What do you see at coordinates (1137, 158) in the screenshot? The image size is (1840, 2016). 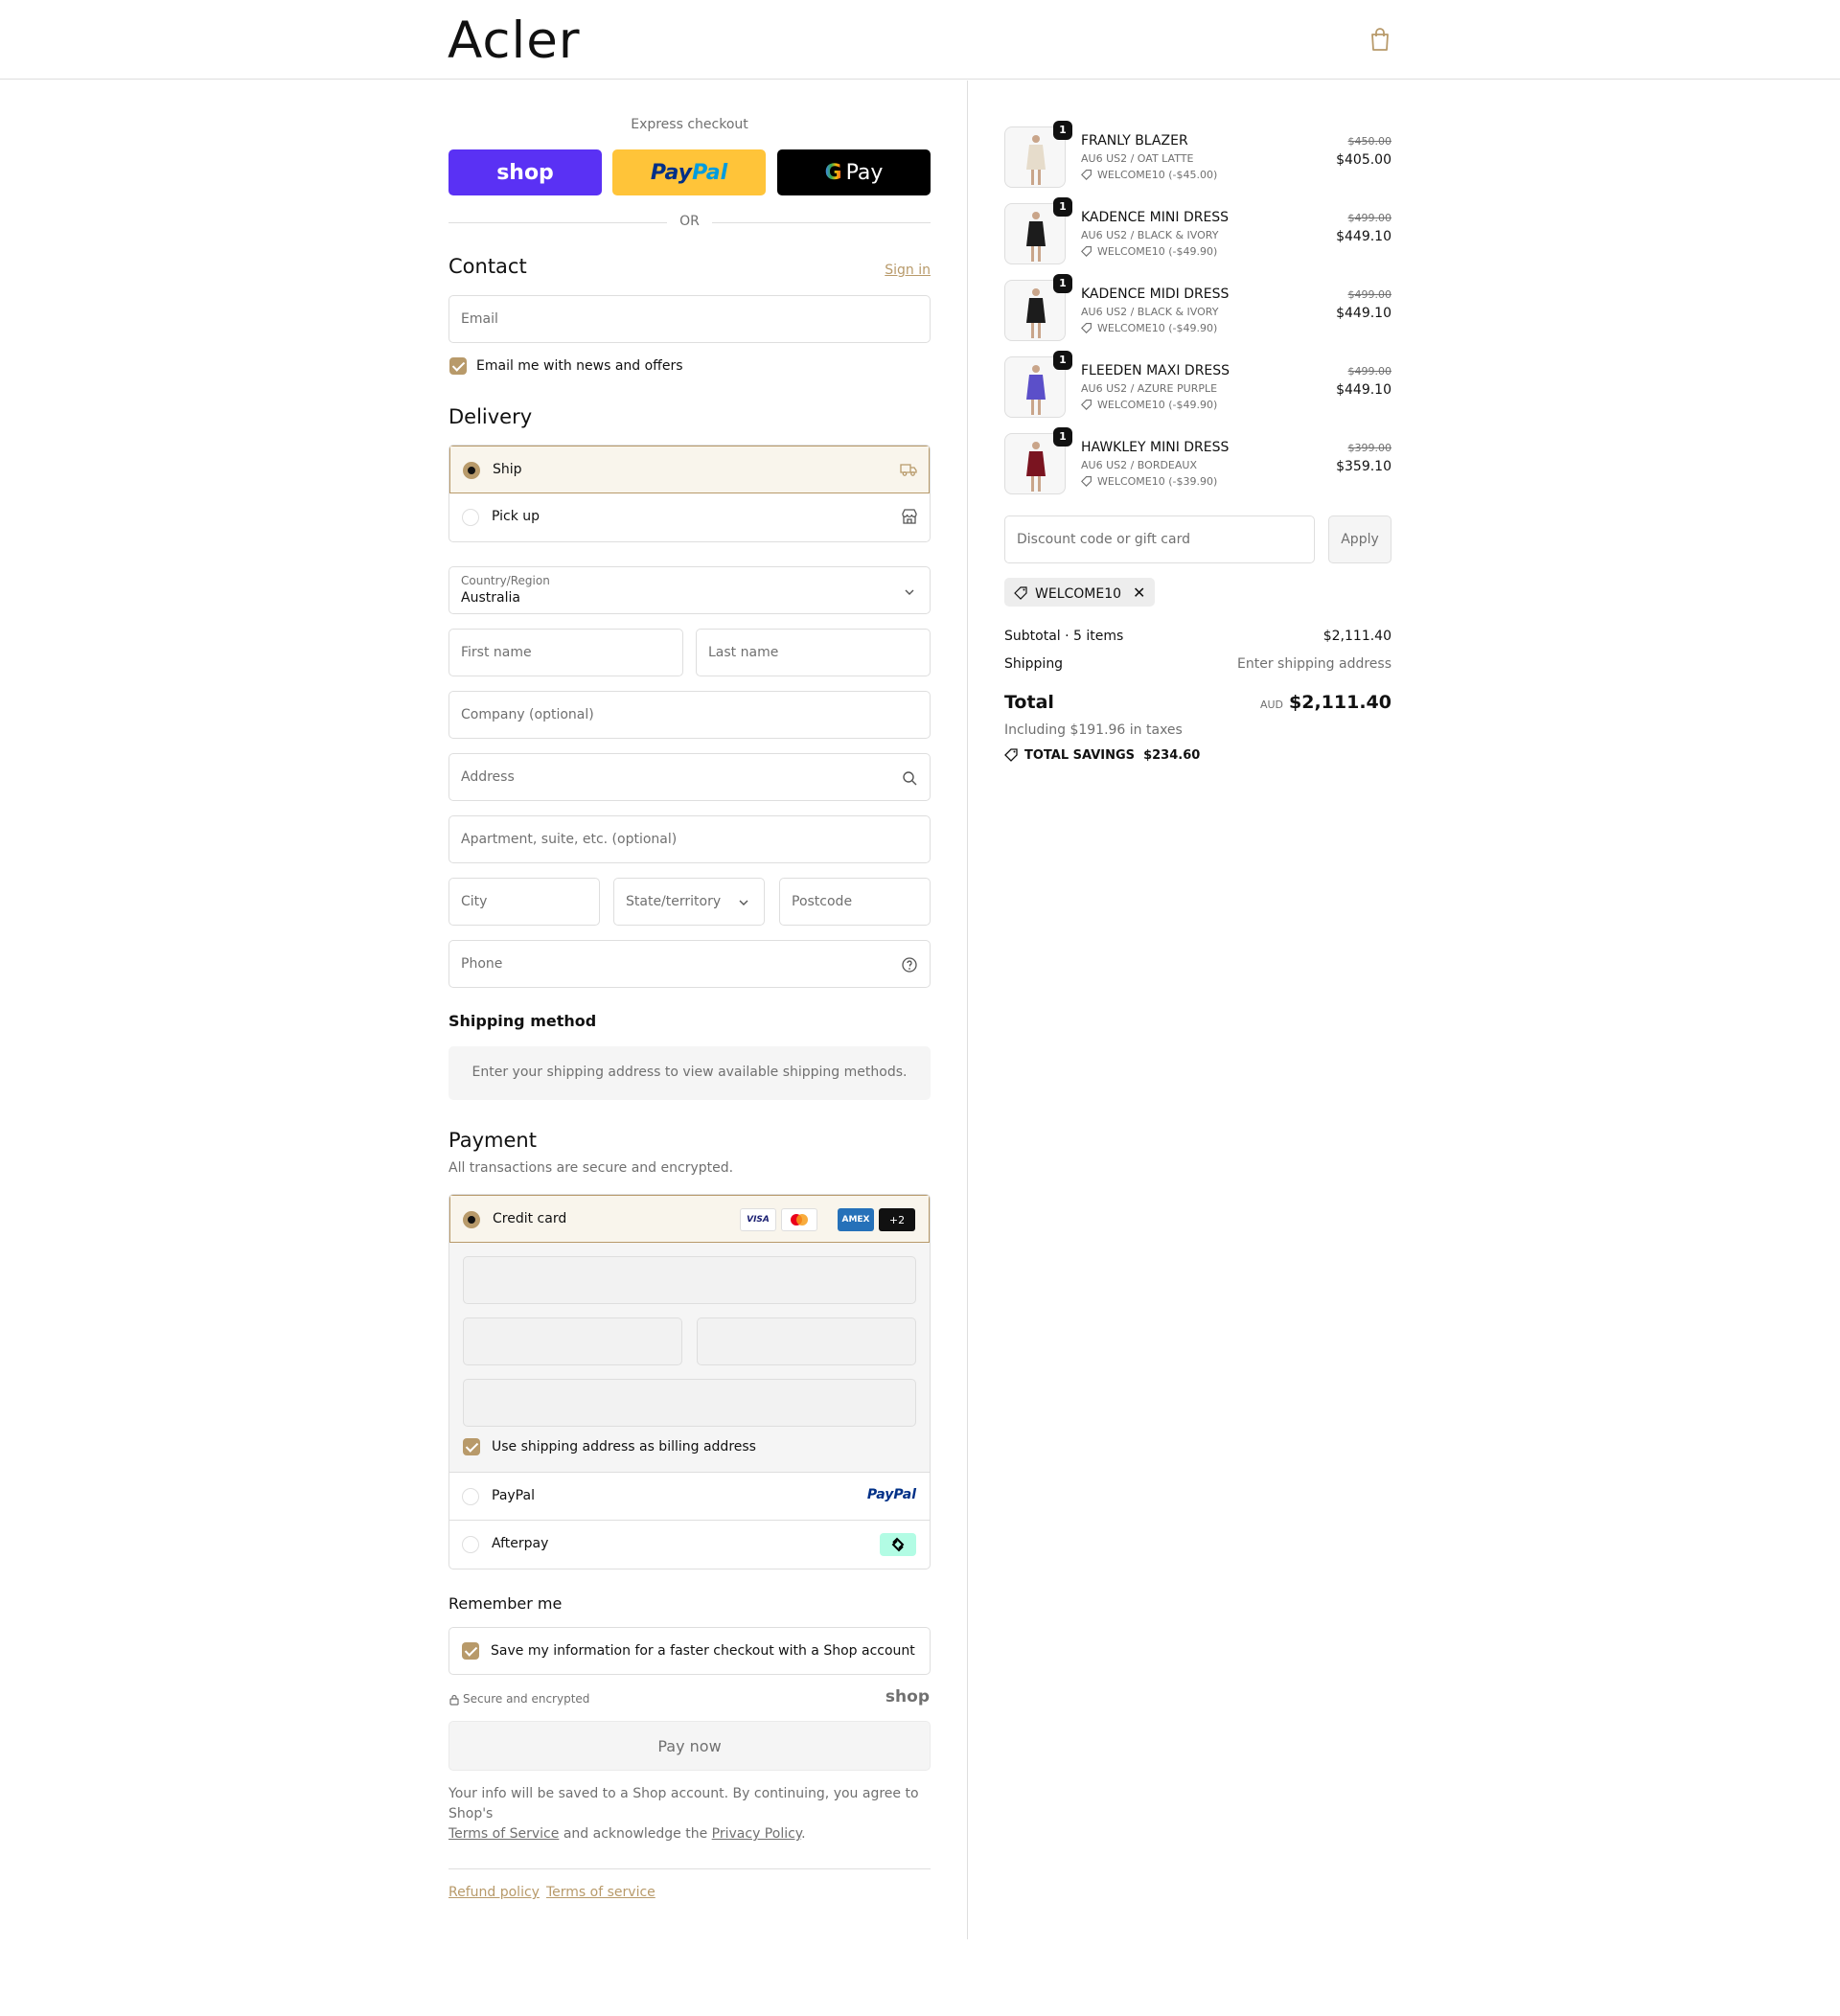 I see `item-variant: AU6 US2 / OAT LATTE` at bounding box center [1137, 158].